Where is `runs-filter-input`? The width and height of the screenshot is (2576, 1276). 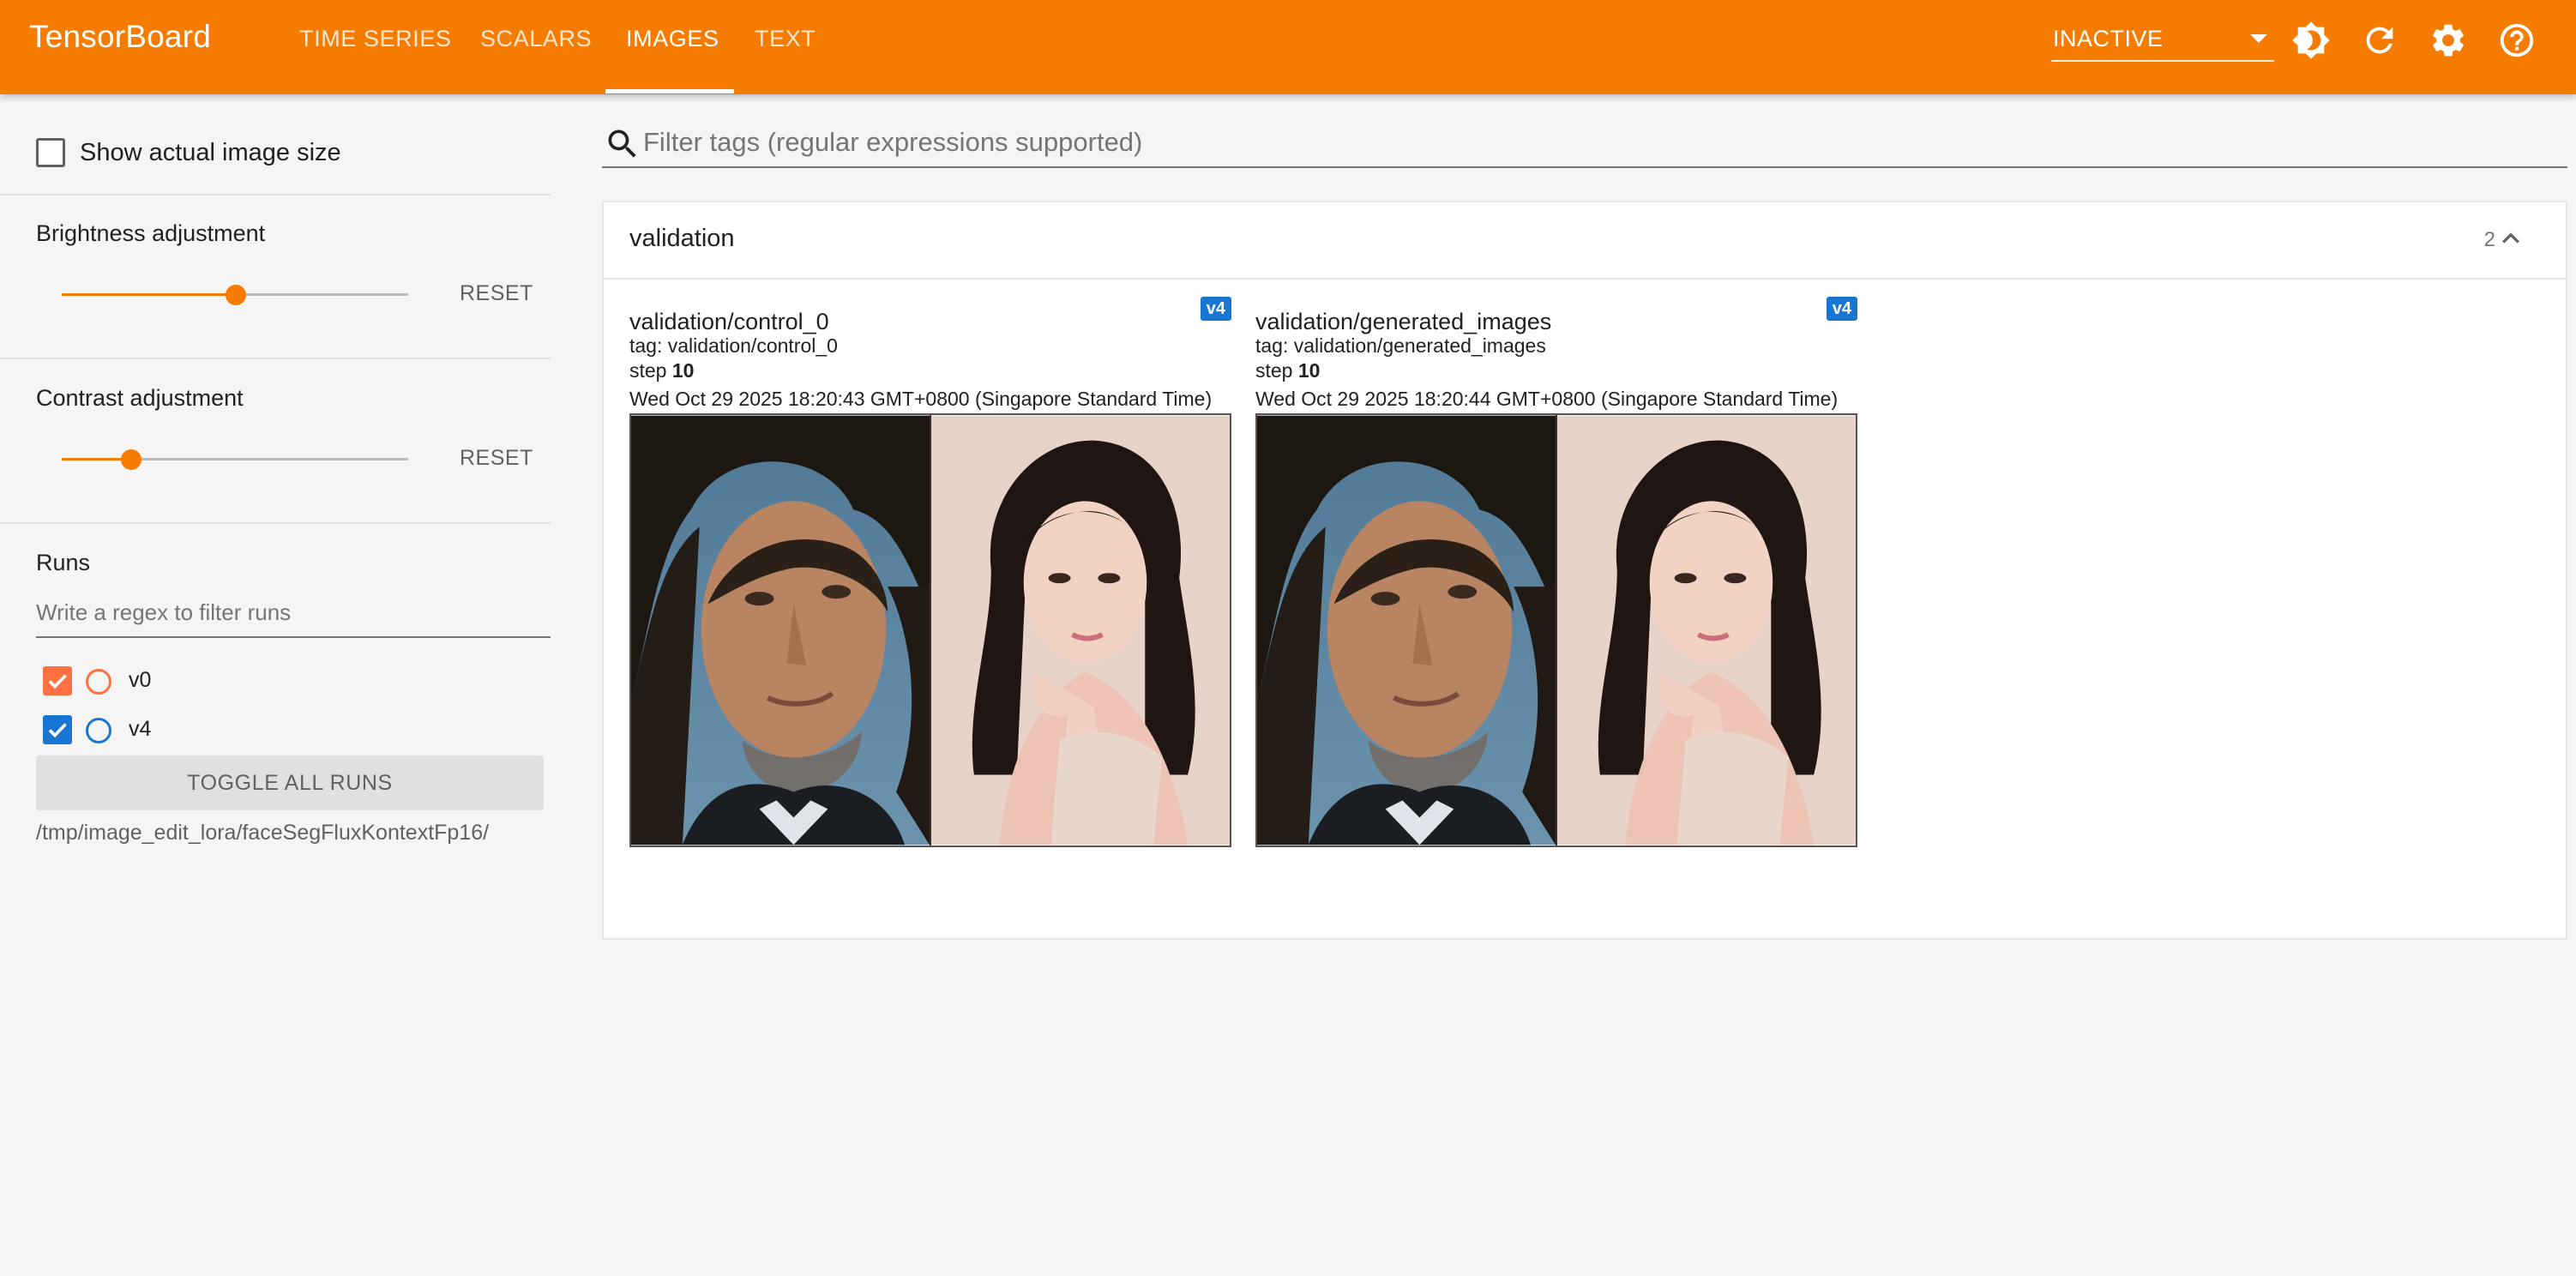 runs-filter-input is located at coordinates (293, 616).